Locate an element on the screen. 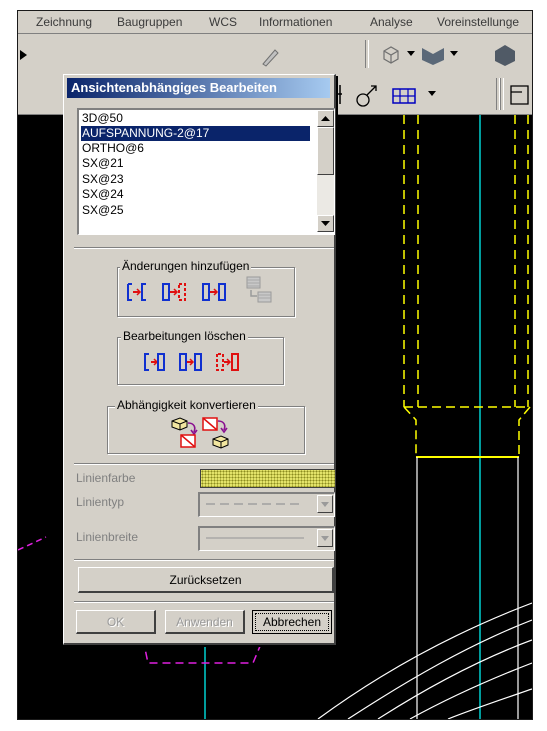 The width and height of the screenshot is (547, 731). wireframe-cube-icon is located at coordinates (391, 55).